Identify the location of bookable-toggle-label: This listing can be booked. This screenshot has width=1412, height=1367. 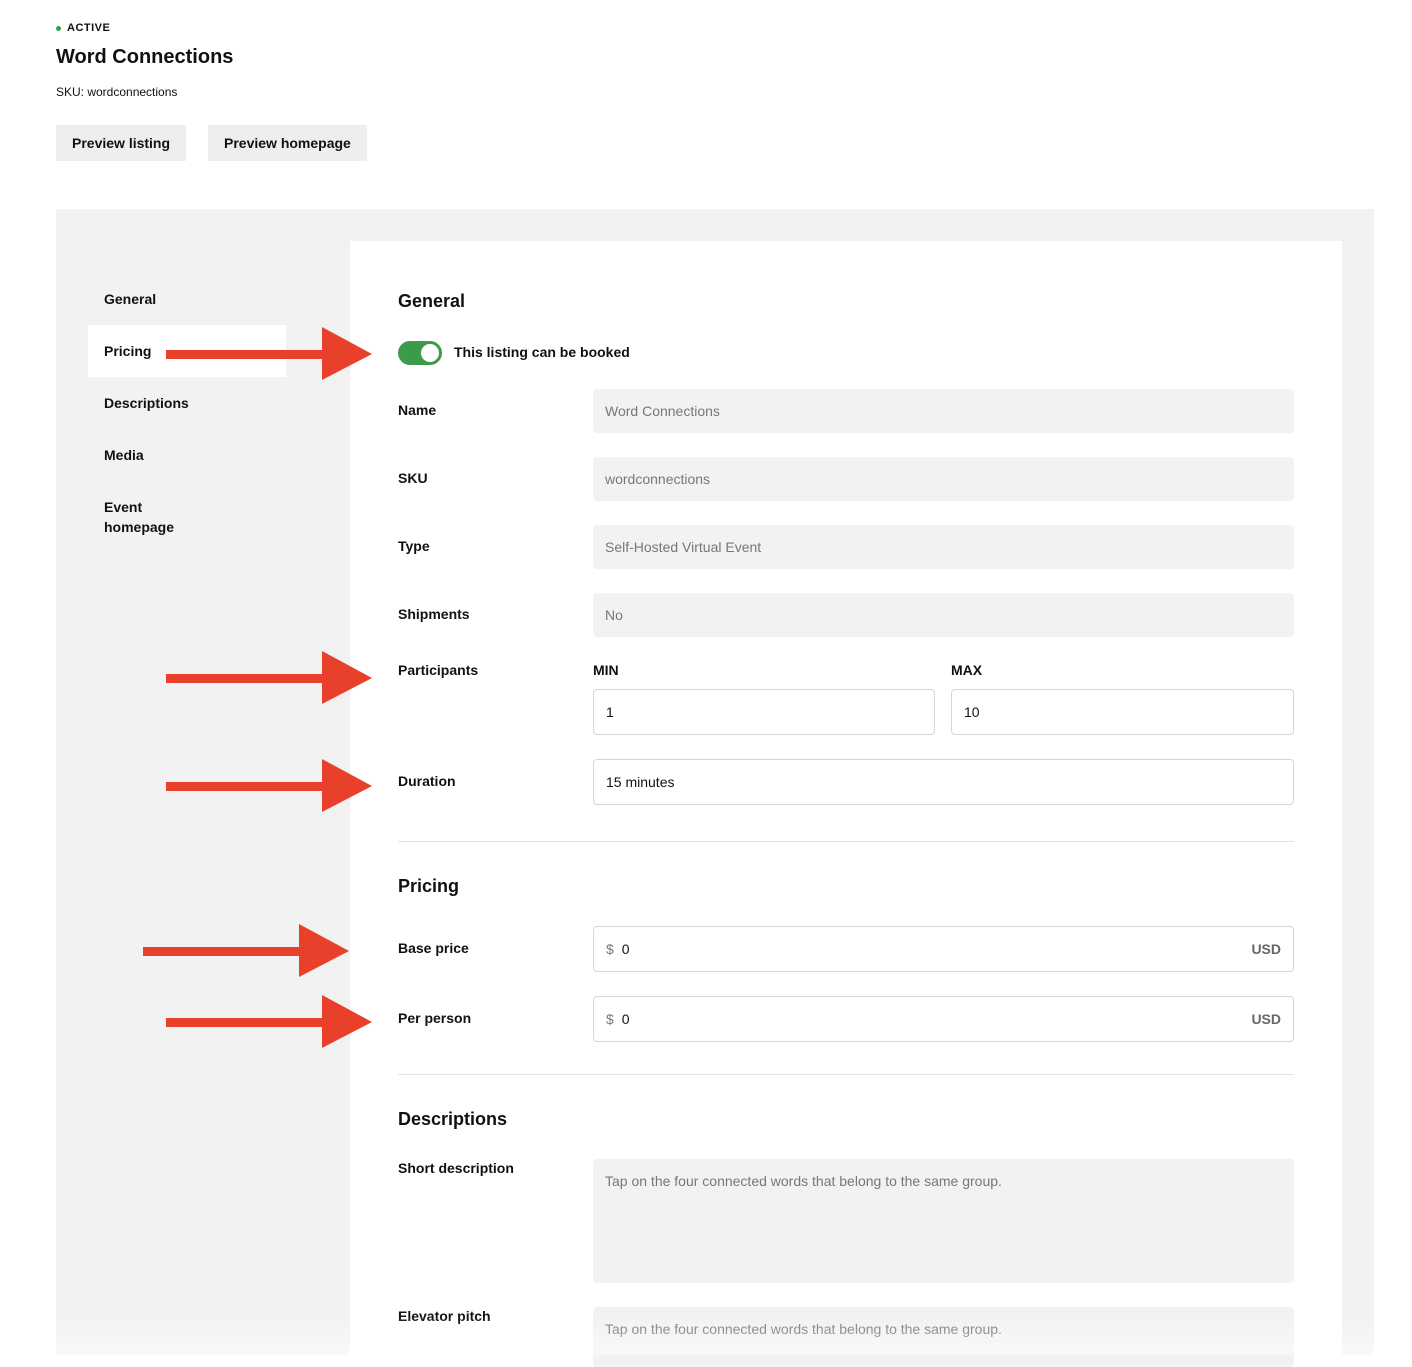
(542, 352).